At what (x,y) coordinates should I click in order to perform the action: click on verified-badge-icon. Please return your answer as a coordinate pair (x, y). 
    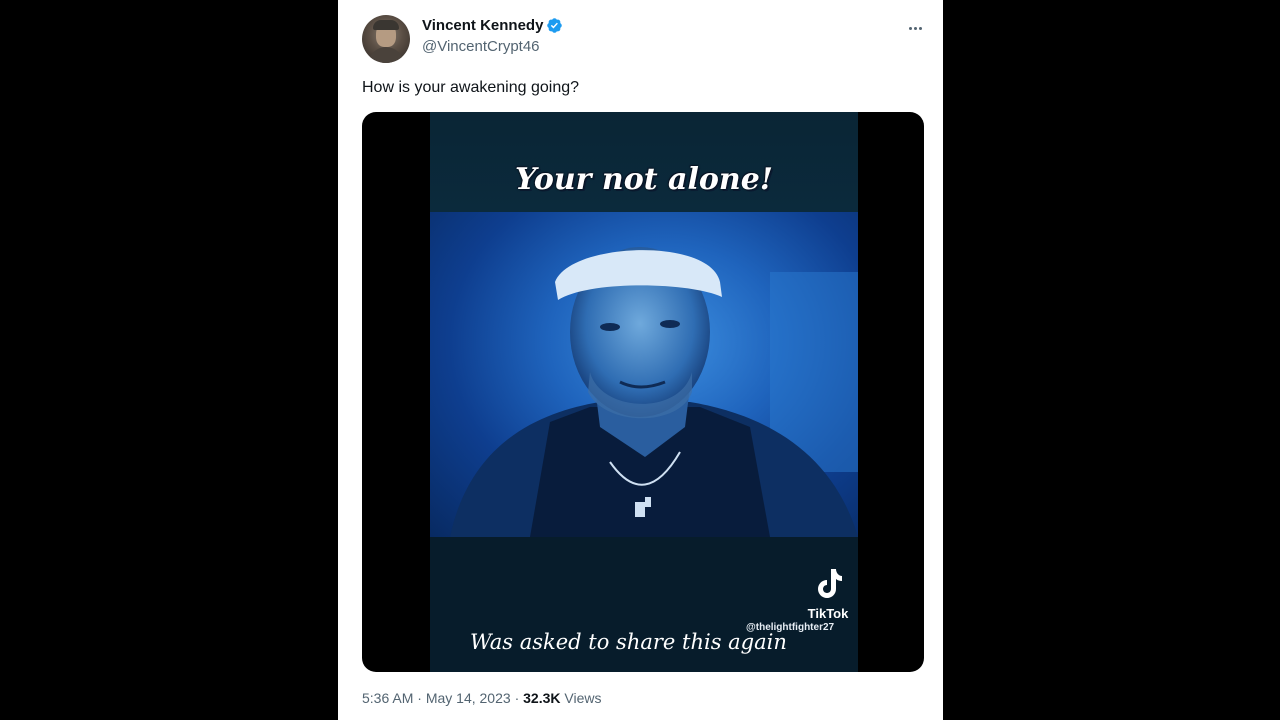
    Looking at the image, I should click on (555, 25).